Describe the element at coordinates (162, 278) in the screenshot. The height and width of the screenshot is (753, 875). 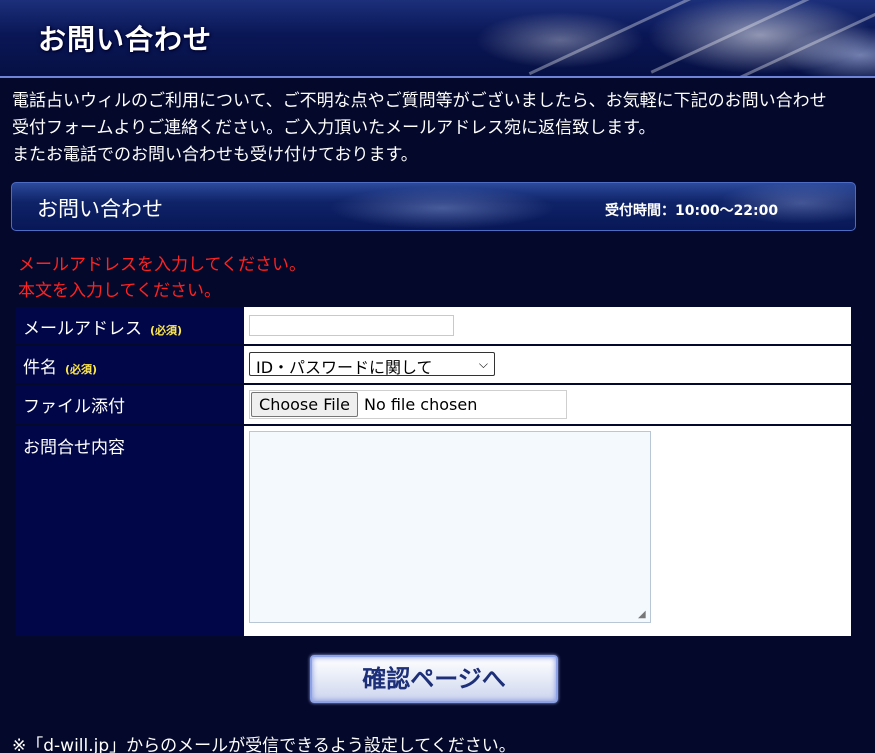
I see `error-messages: メールアドレスを入力してください。 本文を入力してください。` at that location.